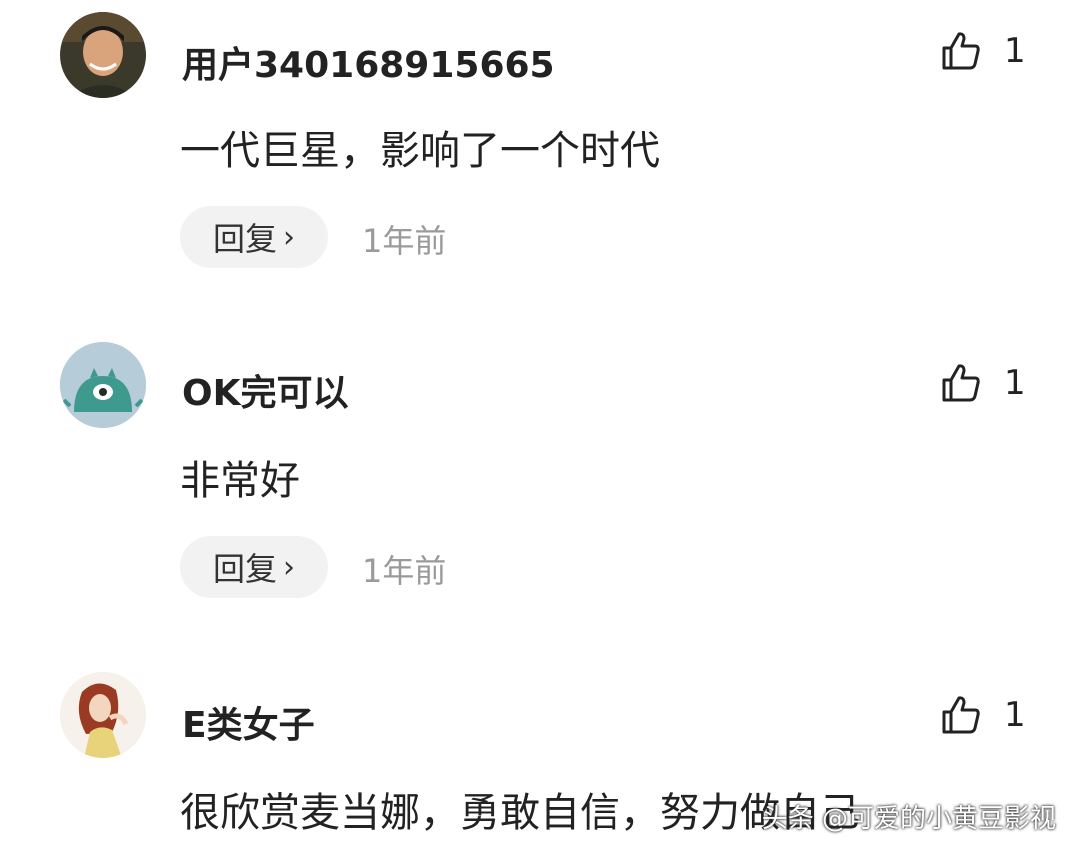 The width and height of the screenshot is (1080, 857). What do you see at coordinates (420, 151) in the screenshot?
I see `comment-text: 一代巨星，影响了一个时代` at bounding box center [420, 151].